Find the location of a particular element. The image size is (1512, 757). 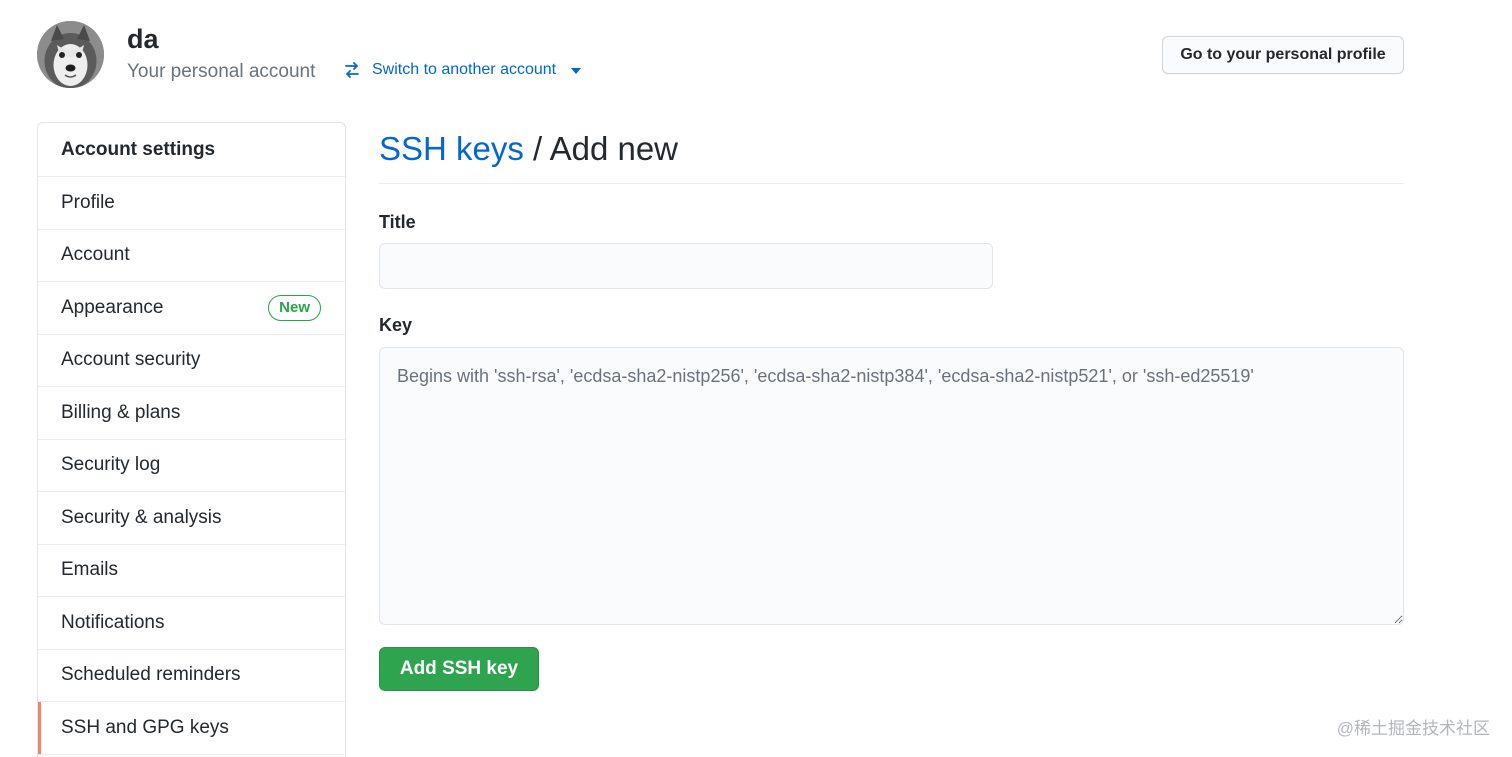

switch-account-link: Switch to another account is located at coordinates (462, 70).